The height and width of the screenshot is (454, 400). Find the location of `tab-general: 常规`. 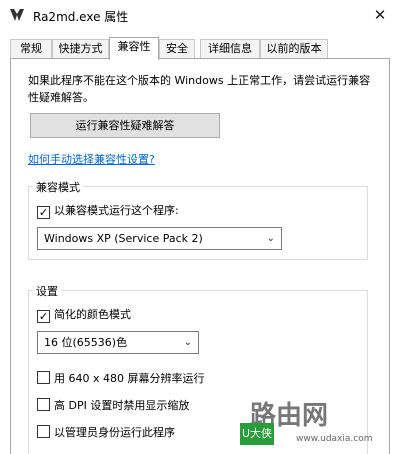

tab-general: 常规 is located at coordinates (31, 49).